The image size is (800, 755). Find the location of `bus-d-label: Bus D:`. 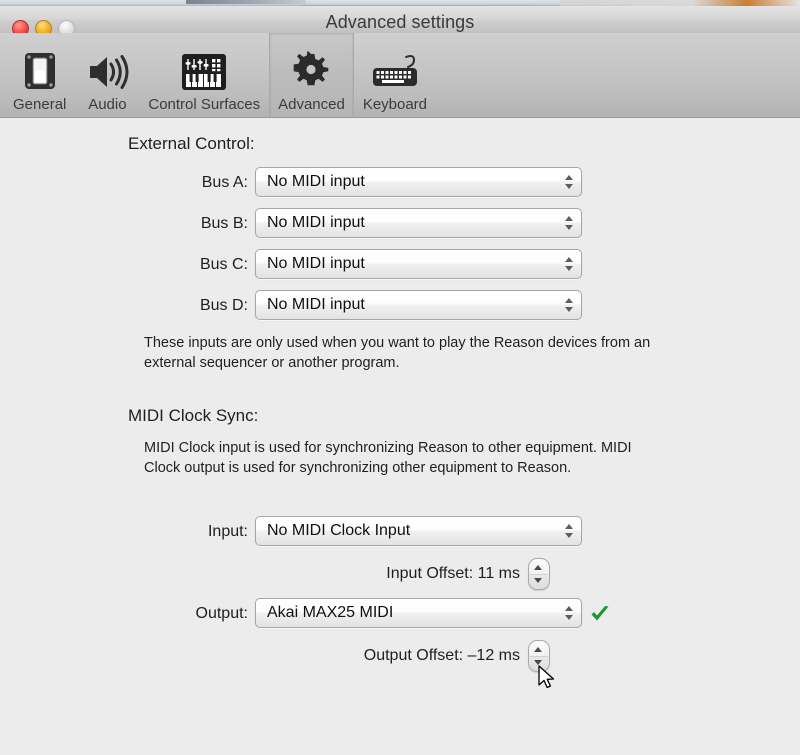

bus-d-label: Bus D: is located at coordinates (223, 305).